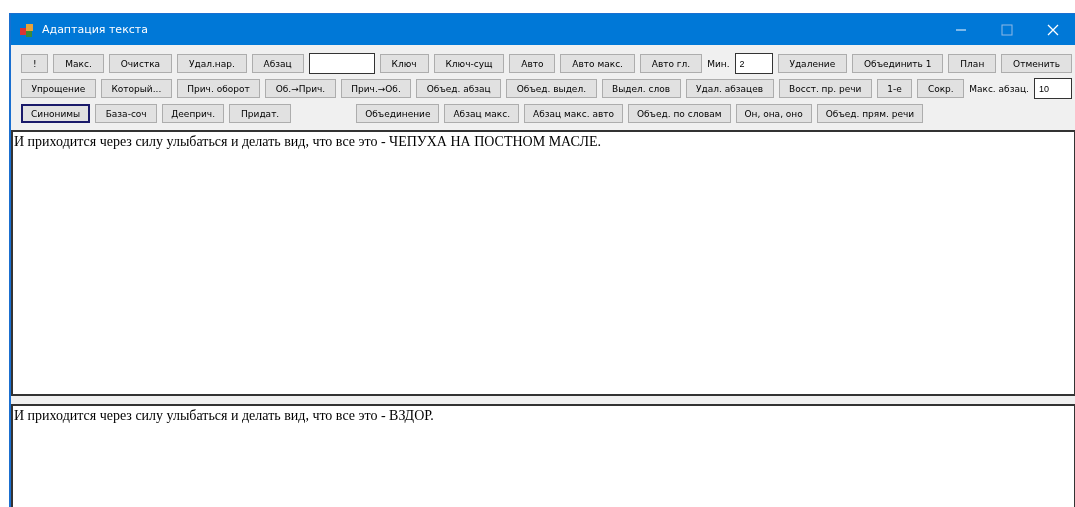 Image resolution: width=1075 pixels, height=507 pixels. Describe the element at coordinates (193, 113) in the screenshot. I see `toolbar-button: Дееприч.` at that location.